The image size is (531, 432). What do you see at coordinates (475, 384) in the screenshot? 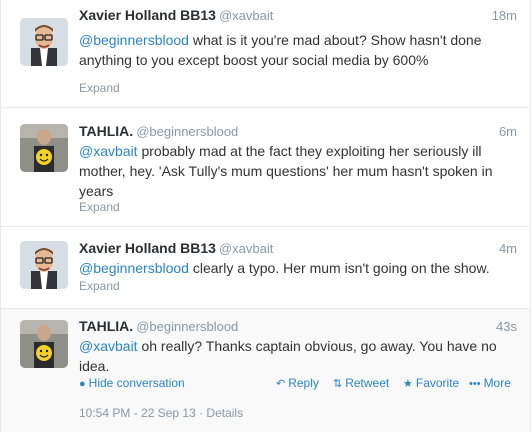
I see `more-dots-icon: •••` at bounding box center [475, 384].